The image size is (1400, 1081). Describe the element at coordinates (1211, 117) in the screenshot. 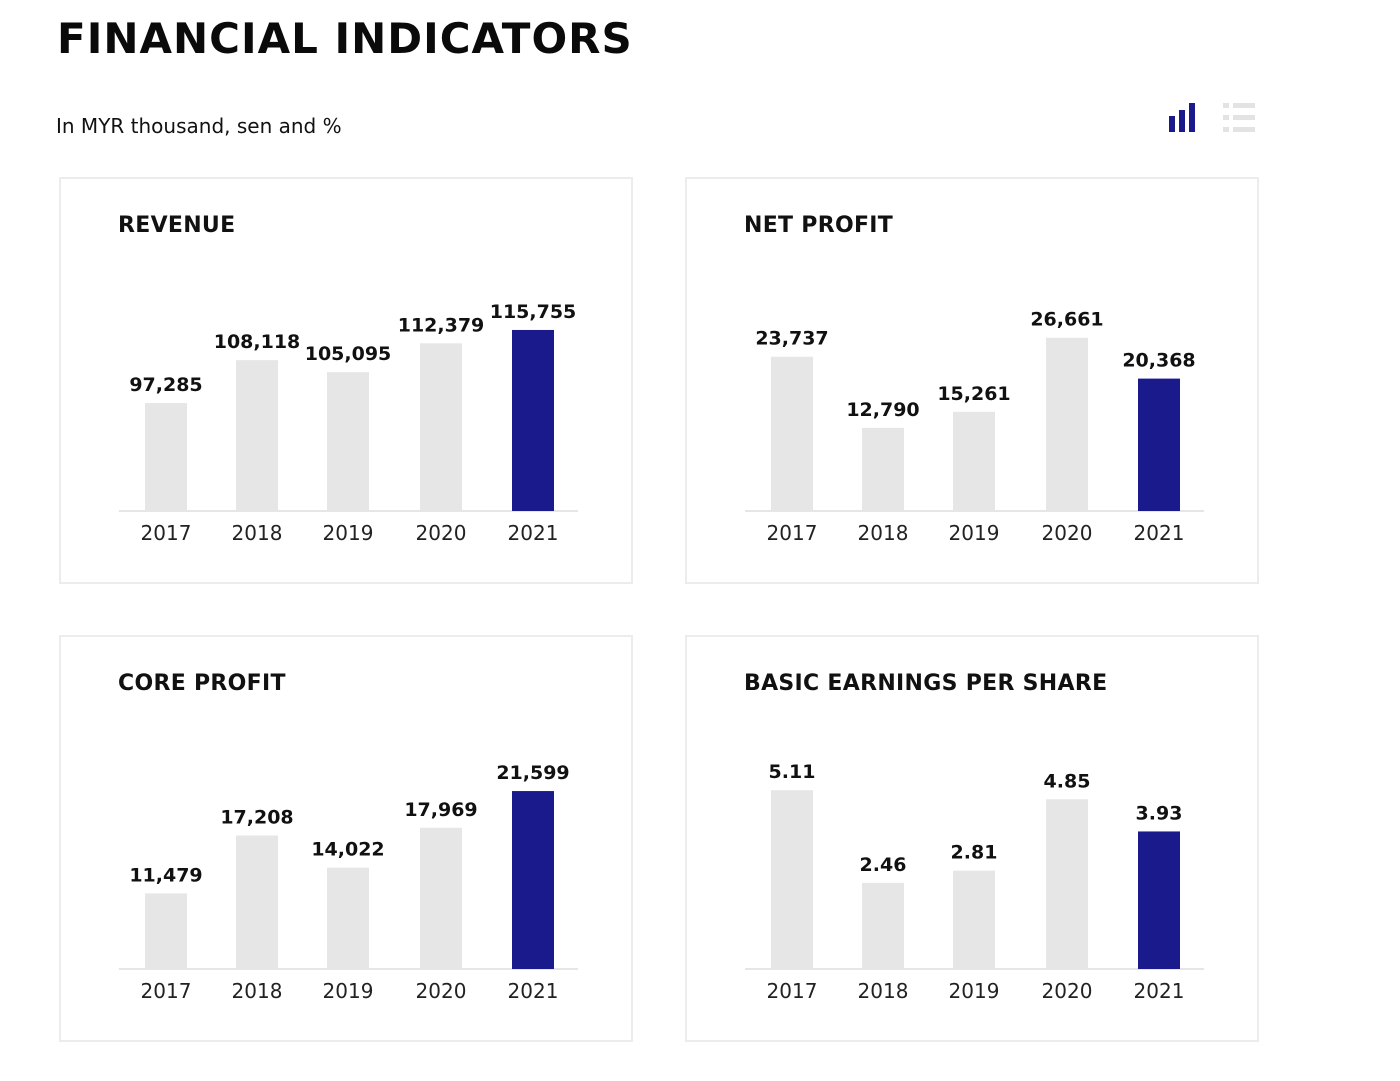

I see `view-toggle` at that location.